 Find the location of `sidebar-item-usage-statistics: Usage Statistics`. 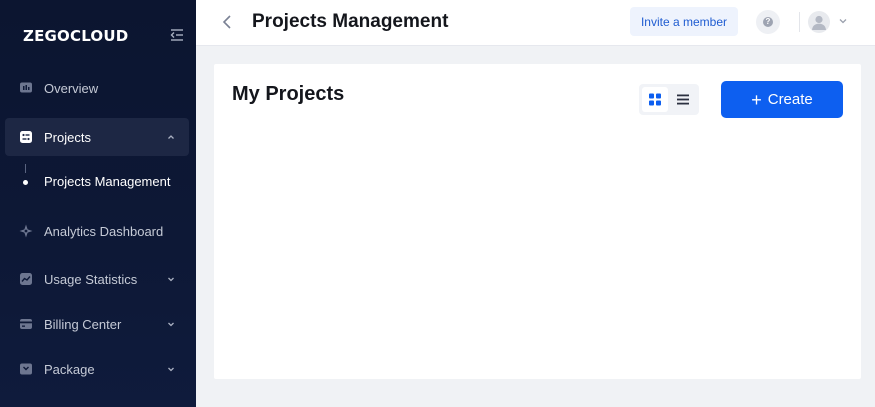

sidebar-item-usage-statistics: Usage Statistics is located at coordinates (97, 279).